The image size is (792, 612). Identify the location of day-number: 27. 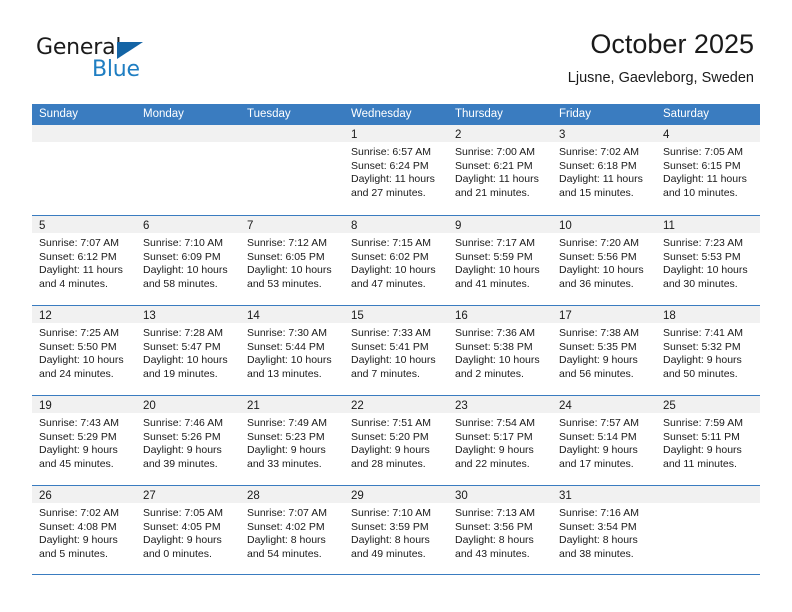
(149, 496).